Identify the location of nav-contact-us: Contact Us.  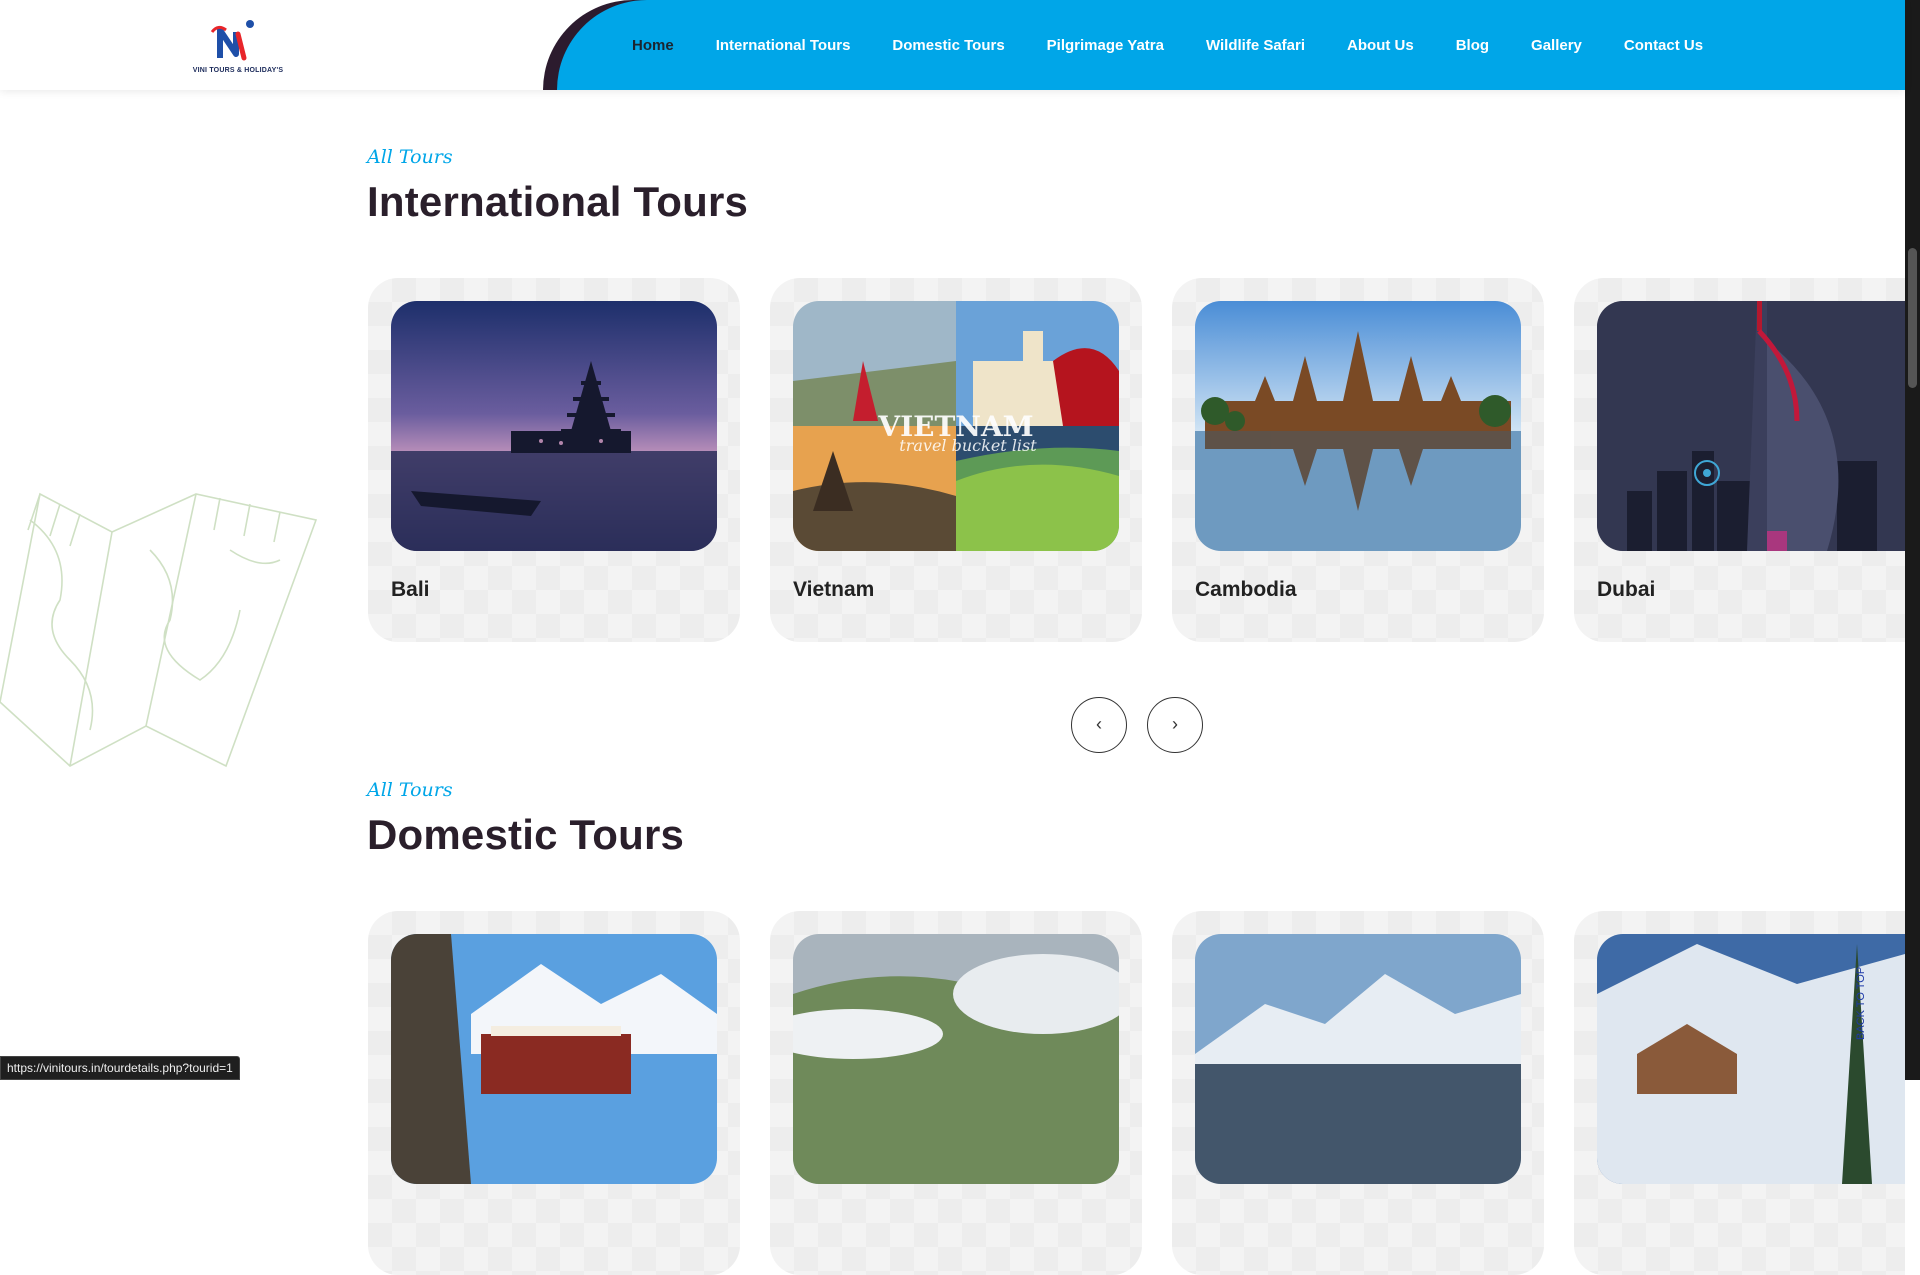
(1663, 45).